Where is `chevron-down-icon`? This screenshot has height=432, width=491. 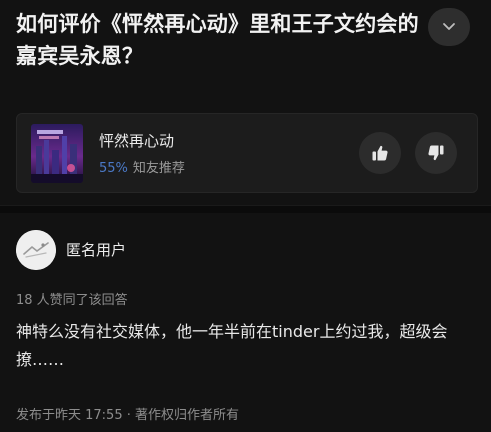 chevron-down-icon is located at coordinates (449, 26).